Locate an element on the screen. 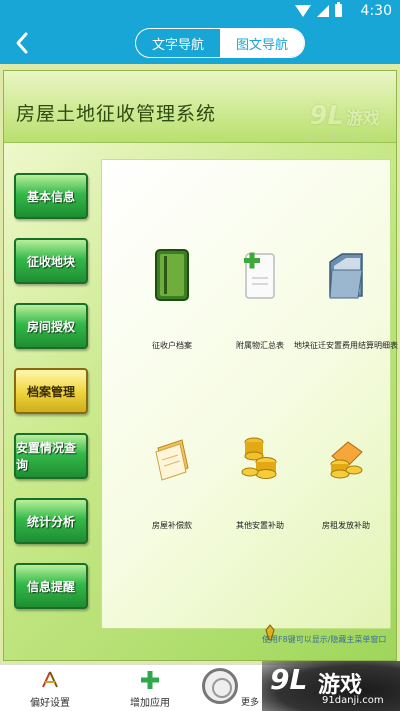 This screenshot has height=711, width=400. menu-expropriation-plot: 征收地块 is located at coordinates (51, 261).